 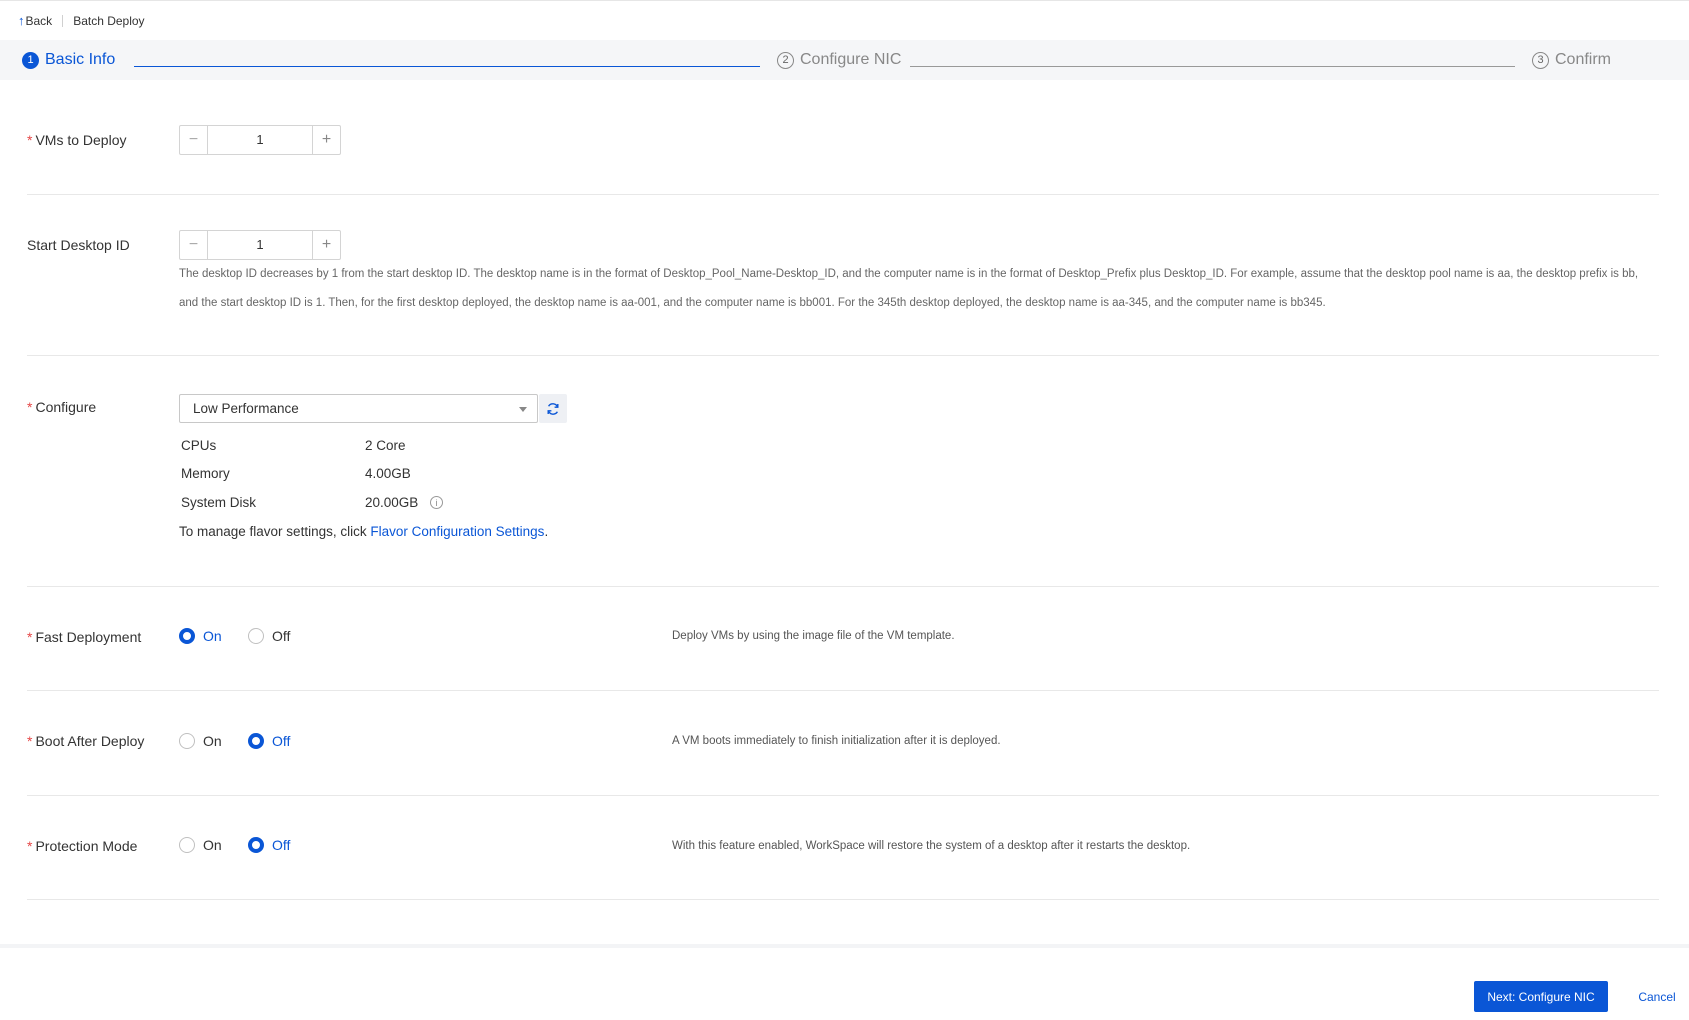 What do you see at coordinates (78, 245) in the screenshot?
I see `start-desktop-id-label: Start Desktop ID` at bounding box center [78, 245].